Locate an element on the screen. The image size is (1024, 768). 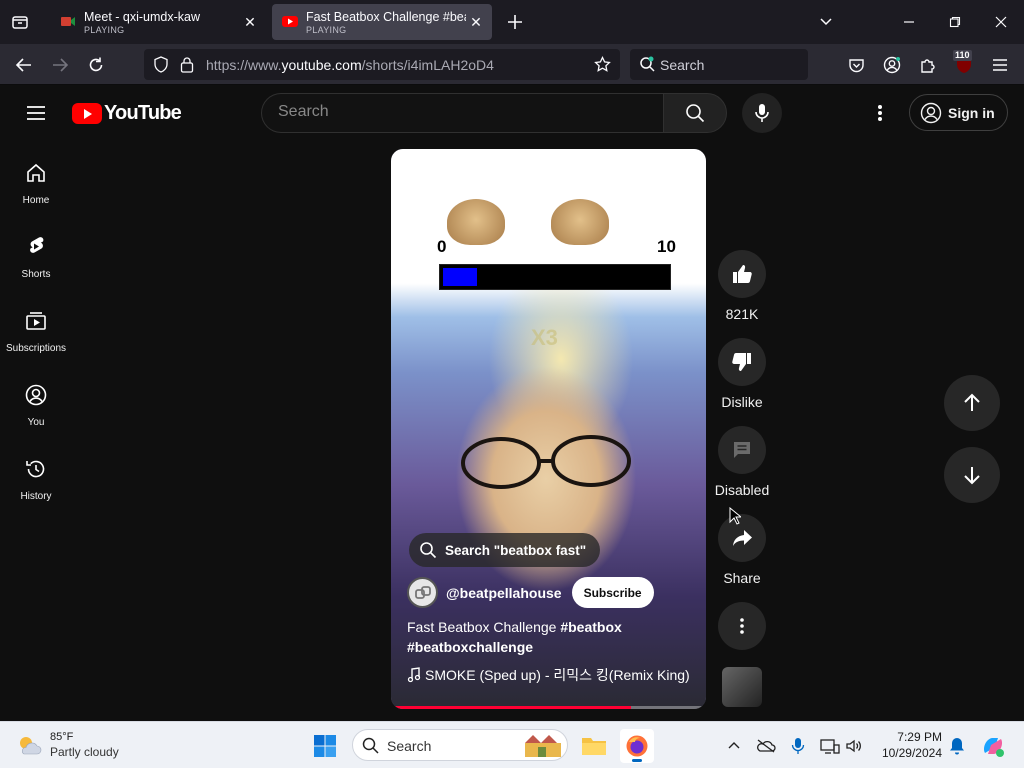
meter-min-label: 0 is located at coordinates (442, 246).